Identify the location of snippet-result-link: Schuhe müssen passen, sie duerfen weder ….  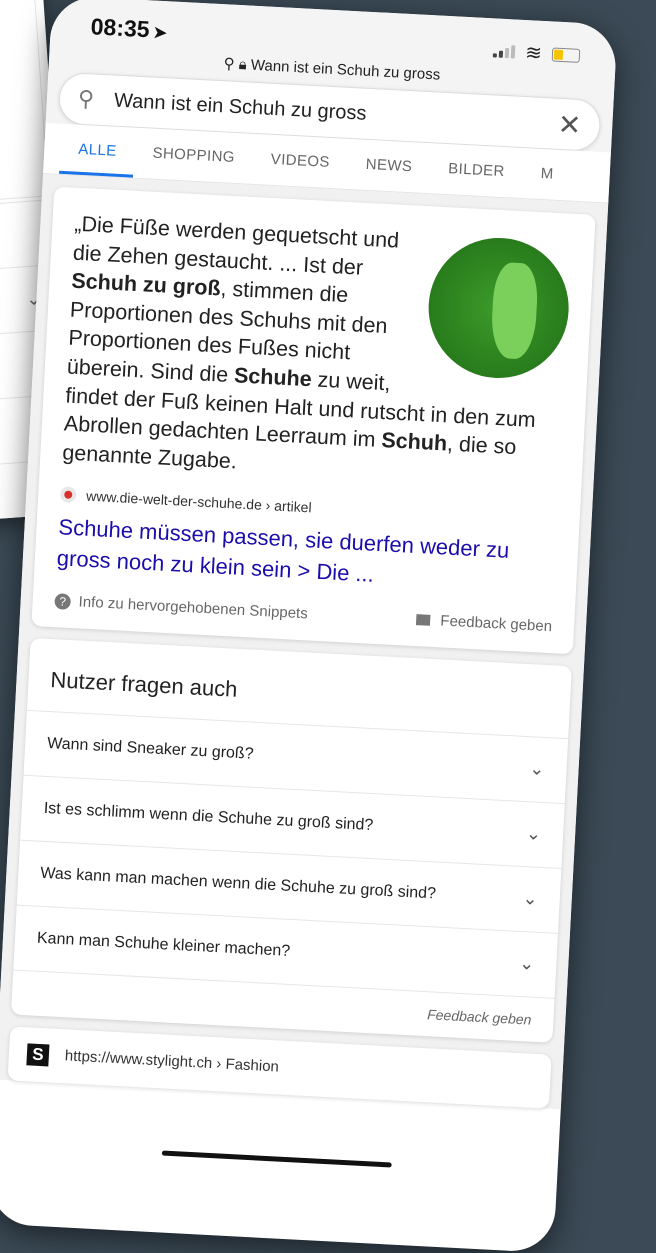
(306, 557).